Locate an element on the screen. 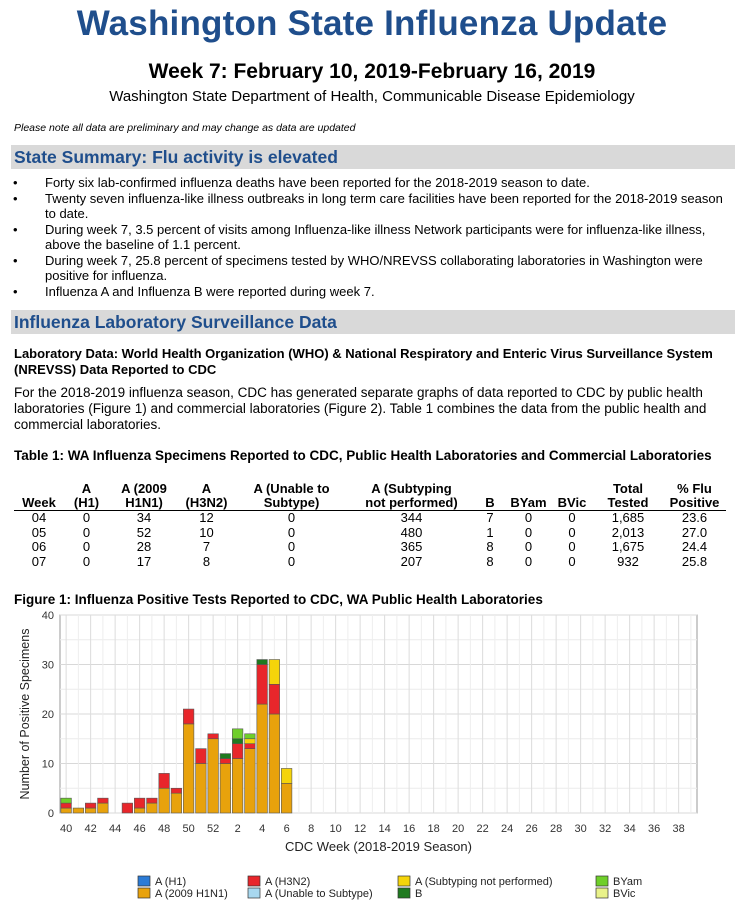 This screenshot has height=914, width=744. x-tick-label: 4 is located at coordinates (262, 829).